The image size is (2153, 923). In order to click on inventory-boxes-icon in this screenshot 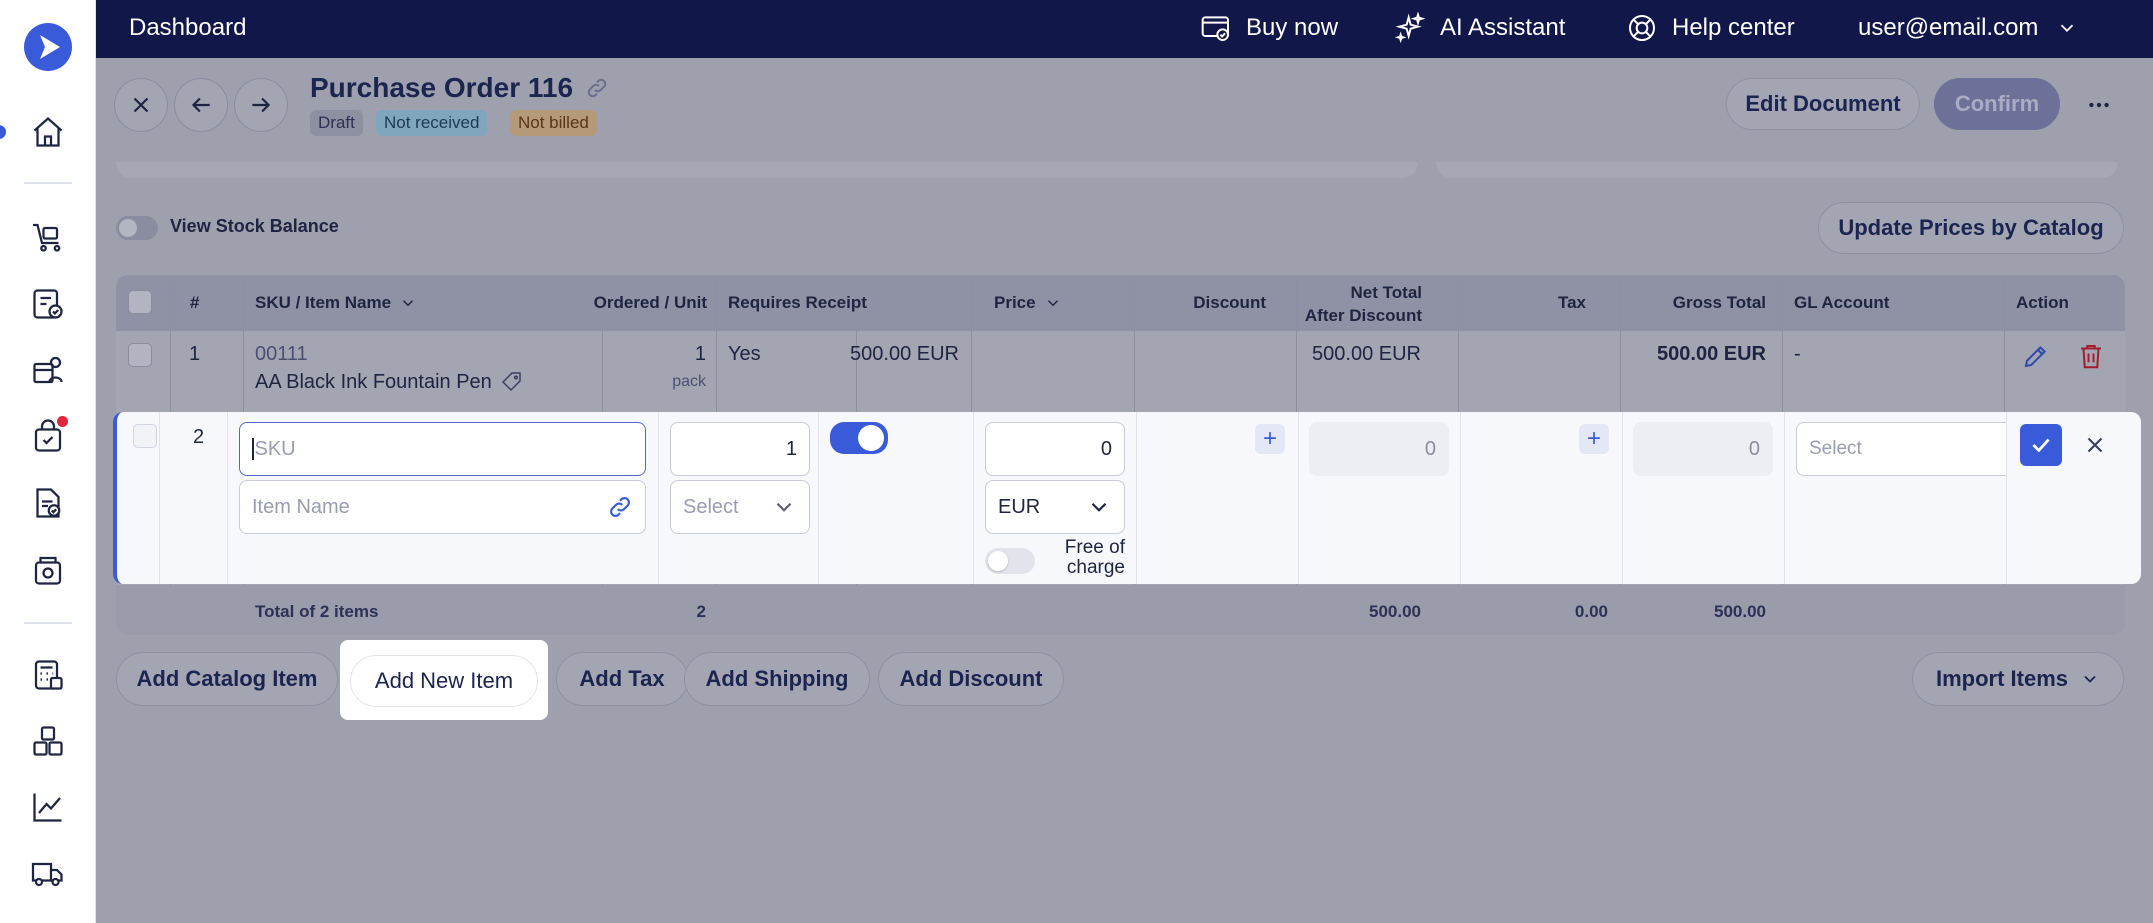, I will do `click(48, 741)`.